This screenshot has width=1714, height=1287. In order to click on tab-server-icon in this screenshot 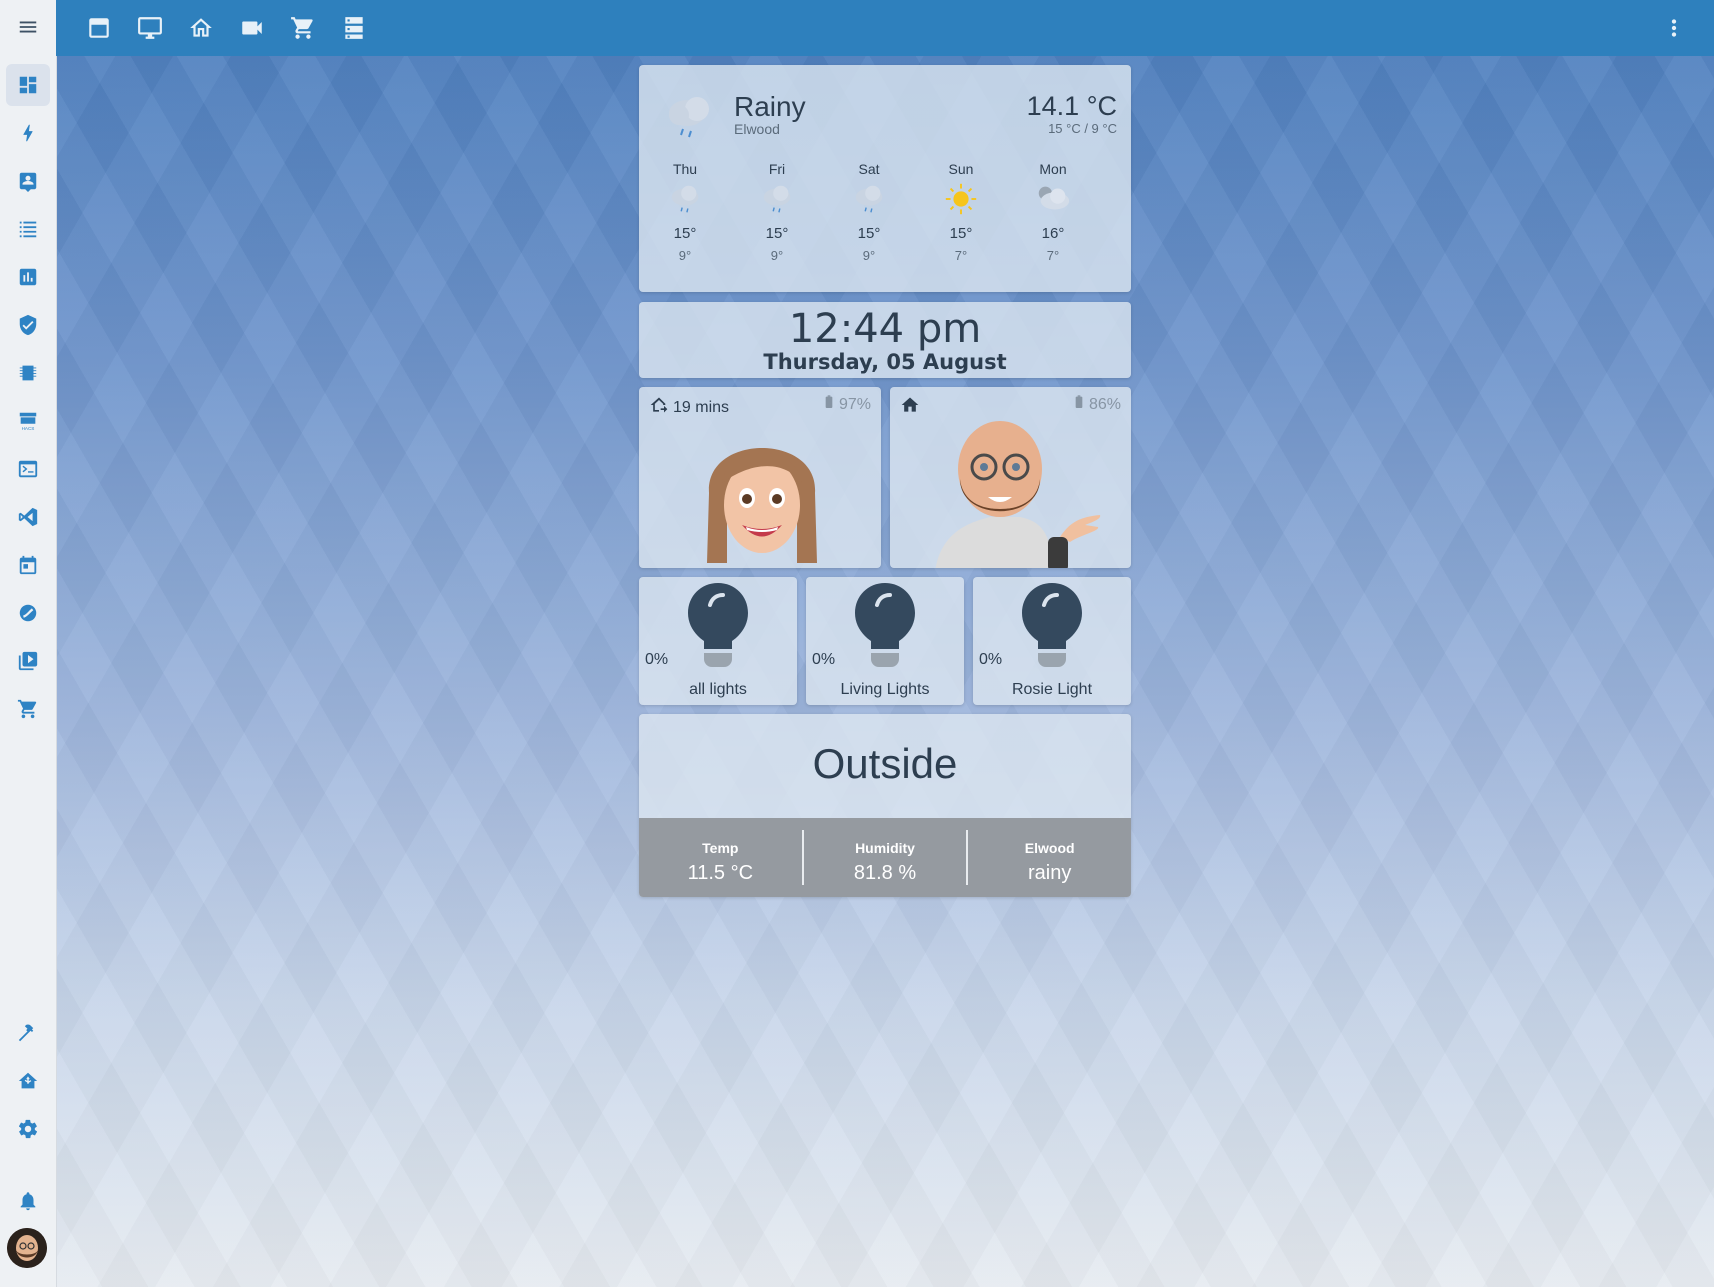, I will do `click(354, 28)`.